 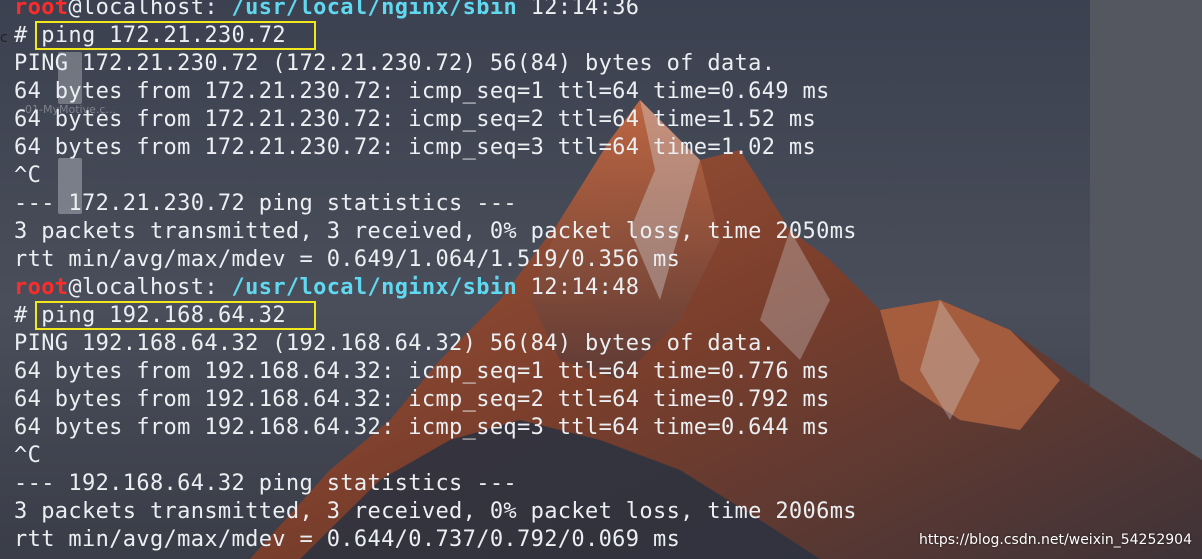 I want to click on output-line: --- 192.168.64.32 ping statistics ---, so click(x=266, y=483).